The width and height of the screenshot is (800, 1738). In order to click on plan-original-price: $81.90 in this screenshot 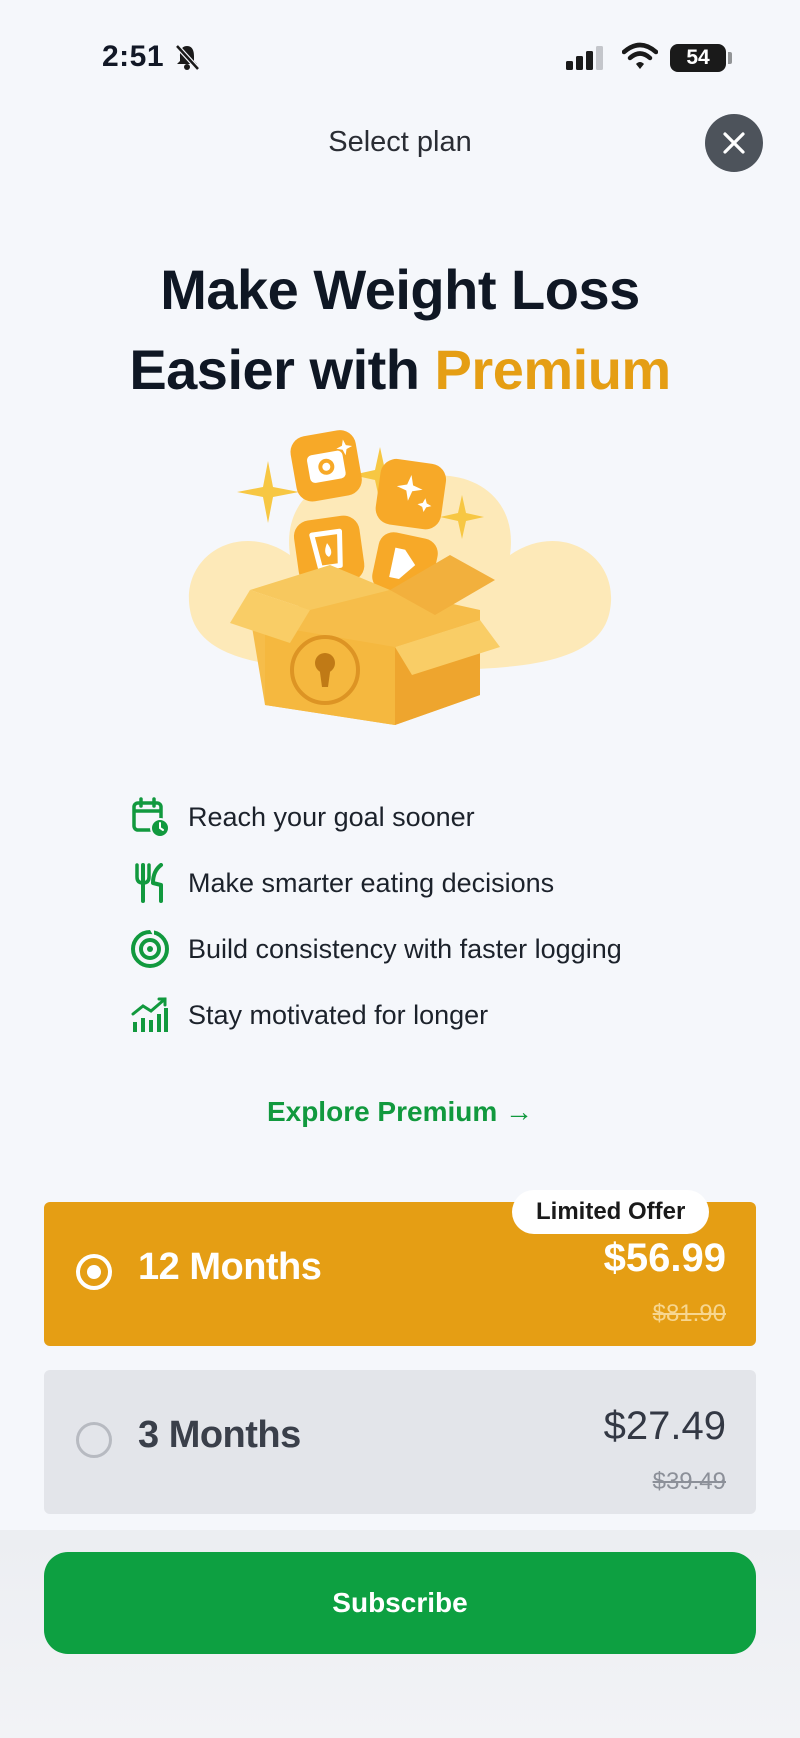, I will do `click(689, 1313)`.